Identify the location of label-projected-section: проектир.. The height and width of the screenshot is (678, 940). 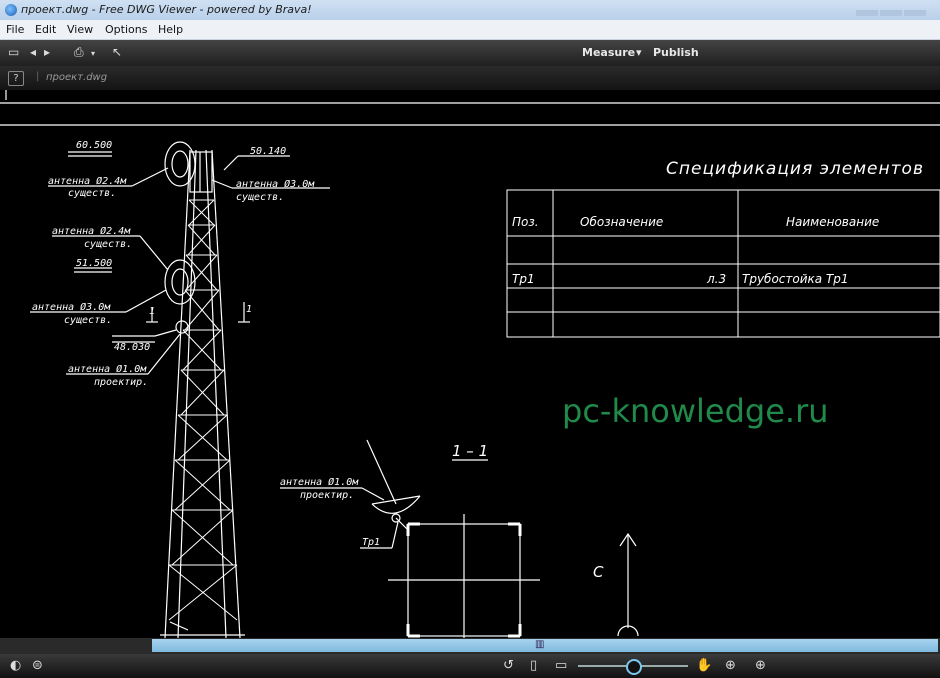
(327, 495).